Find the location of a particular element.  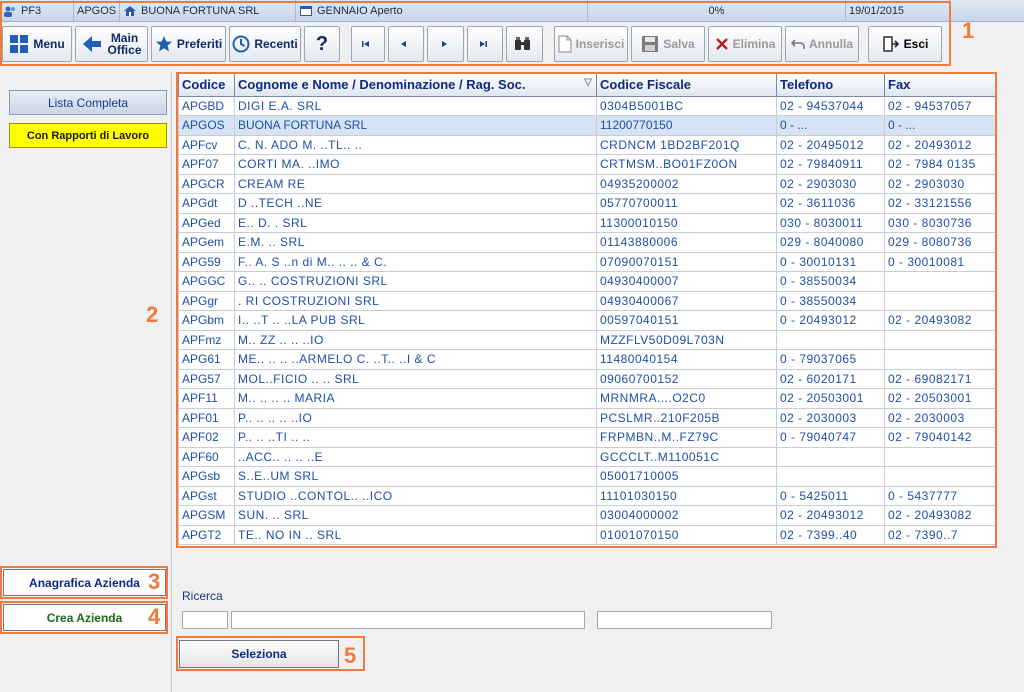

cell-nome: . RI COSTRUZIONI SRL is located at coordinates (415, 300).